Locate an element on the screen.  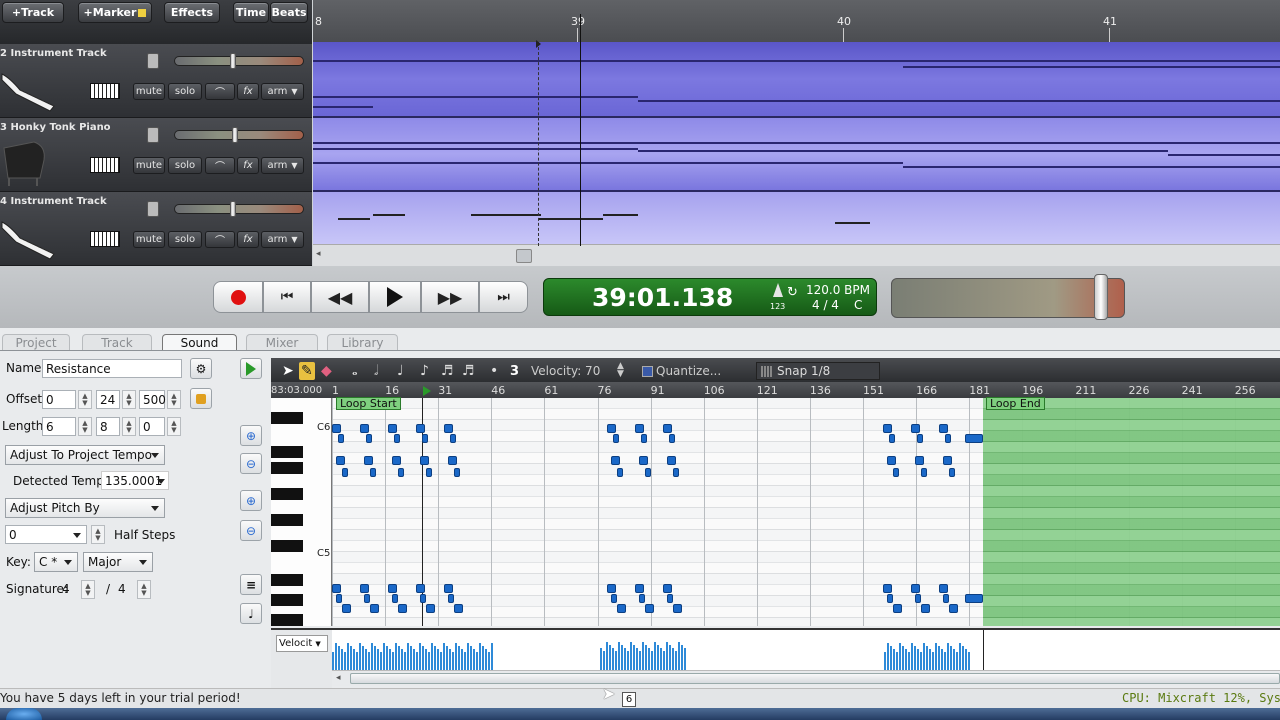
add-marker-button: +Marker is located at coordinates (115, 12).